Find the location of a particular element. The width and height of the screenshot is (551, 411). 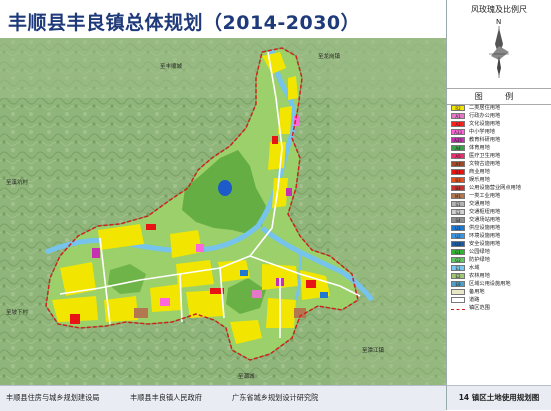

label-south1: 至潭江镇 is located at coordinates (373, 350).